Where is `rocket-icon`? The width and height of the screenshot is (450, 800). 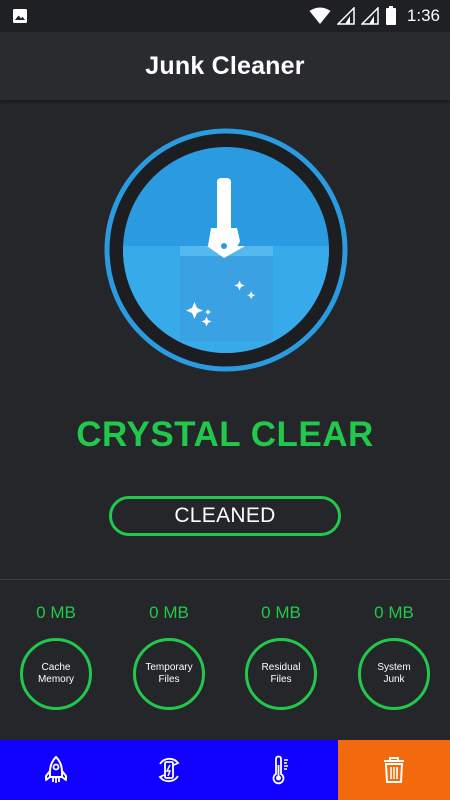 rocket-icon is located at coordinates (56, 769).